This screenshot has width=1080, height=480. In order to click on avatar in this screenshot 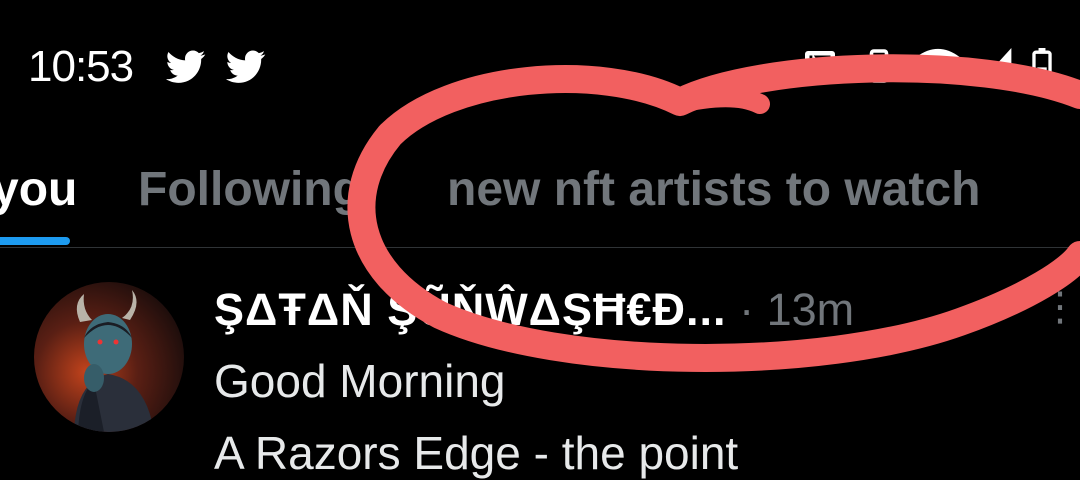, I will do `click(109, 357)`.